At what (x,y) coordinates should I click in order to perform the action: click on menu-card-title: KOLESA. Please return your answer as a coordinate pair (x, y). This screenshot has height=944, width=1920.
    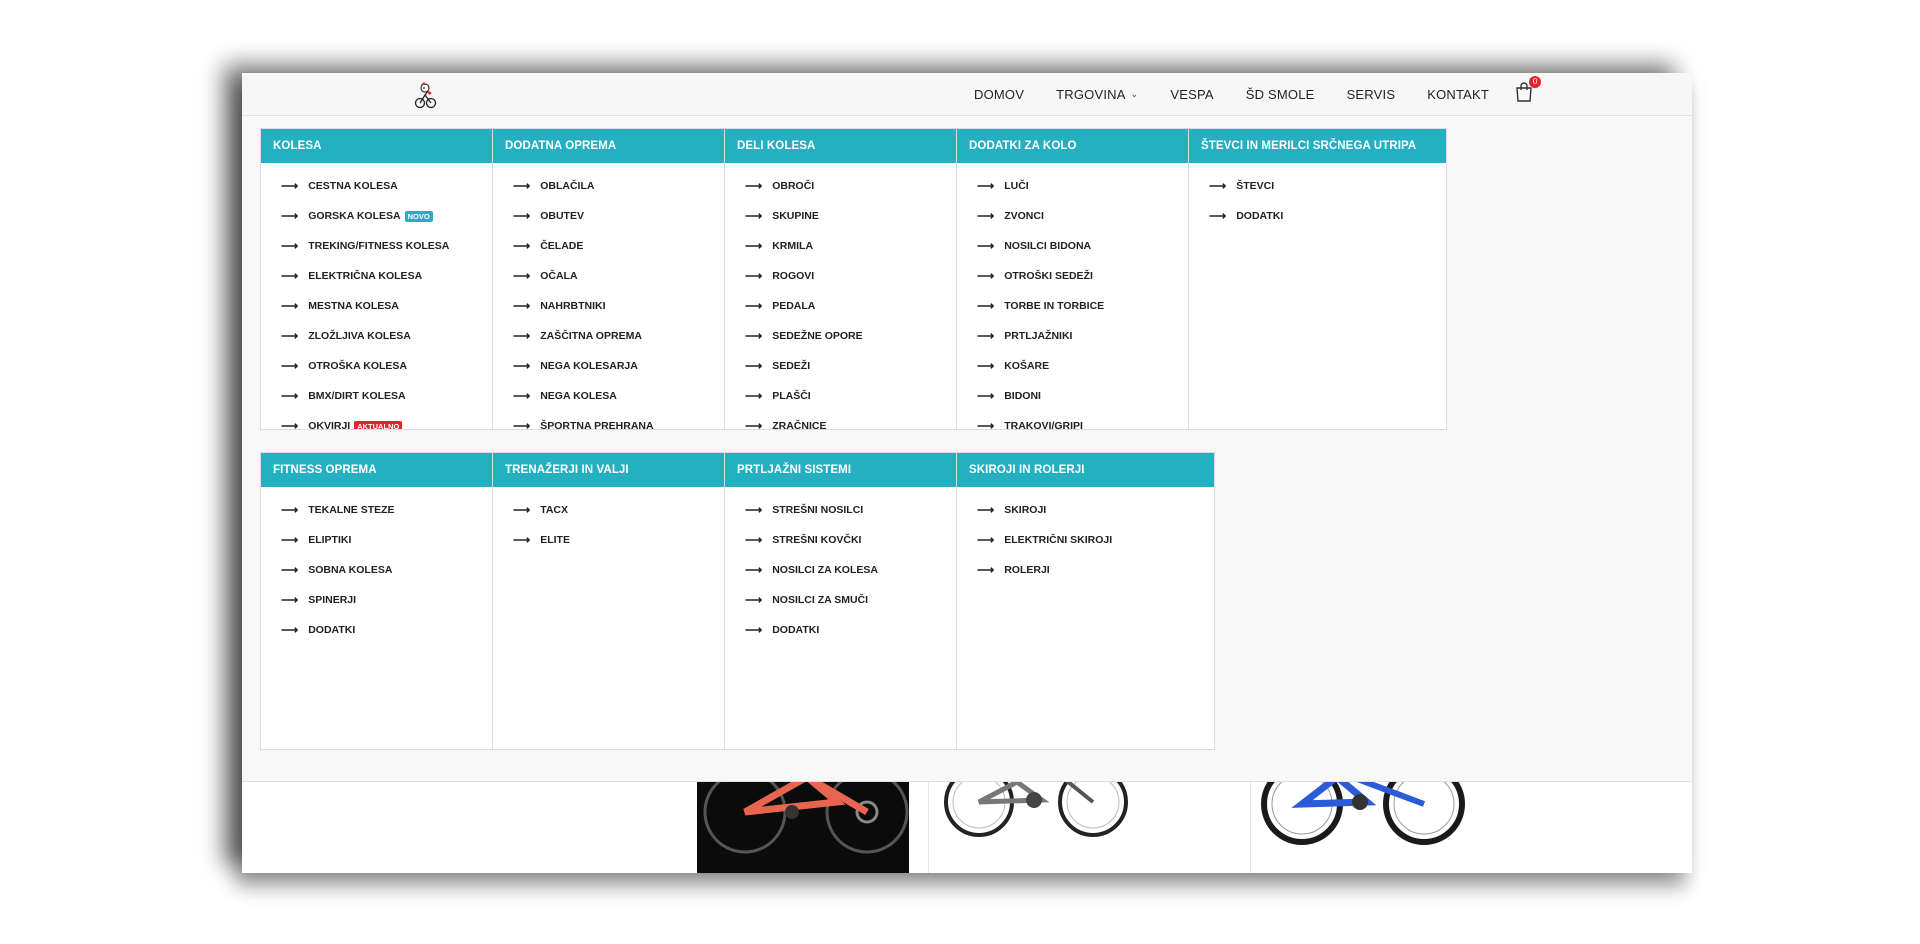
    Looking at the image, I should click on (389, 146).